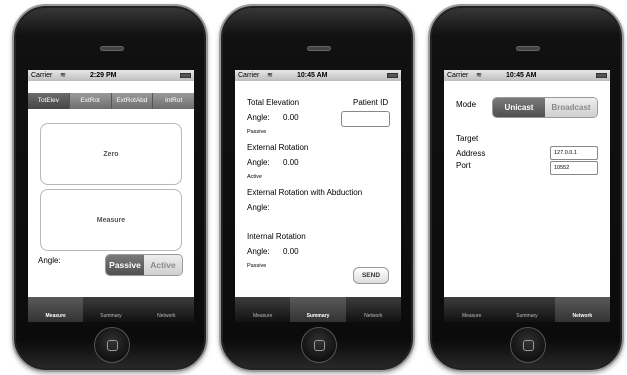 The height and width of the screenshot is (375, 627). What do you see at coordinates (365, 119) in the screenshot?
I see `patient-id-input` at bounding box center [365, 119].